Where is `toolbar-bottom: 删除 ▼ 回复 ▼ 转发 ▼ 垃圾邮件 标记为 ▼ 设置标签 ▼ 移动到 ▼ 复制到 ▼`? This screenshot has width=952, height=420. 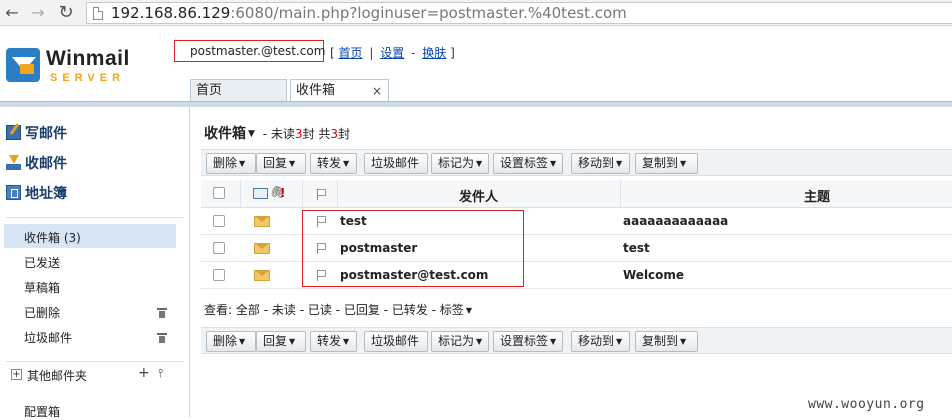 toolbar-bottom: 删除 ▼ 回复 ▼ 转发 ▼ 垃圾邮件 标记为 ▼ 设置标签 ▼ 移动到 ▼ 复制到 ▼ is located at coordinates (576, 340).